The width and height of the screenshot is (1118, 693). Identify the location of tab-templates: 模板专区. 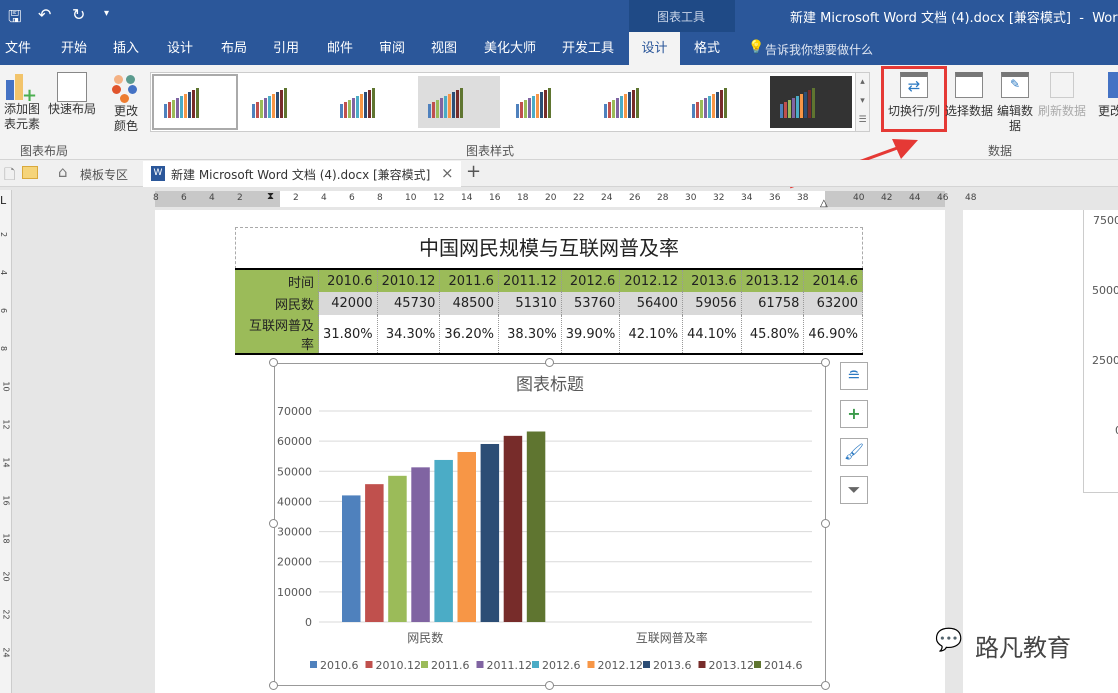
(104, 174).